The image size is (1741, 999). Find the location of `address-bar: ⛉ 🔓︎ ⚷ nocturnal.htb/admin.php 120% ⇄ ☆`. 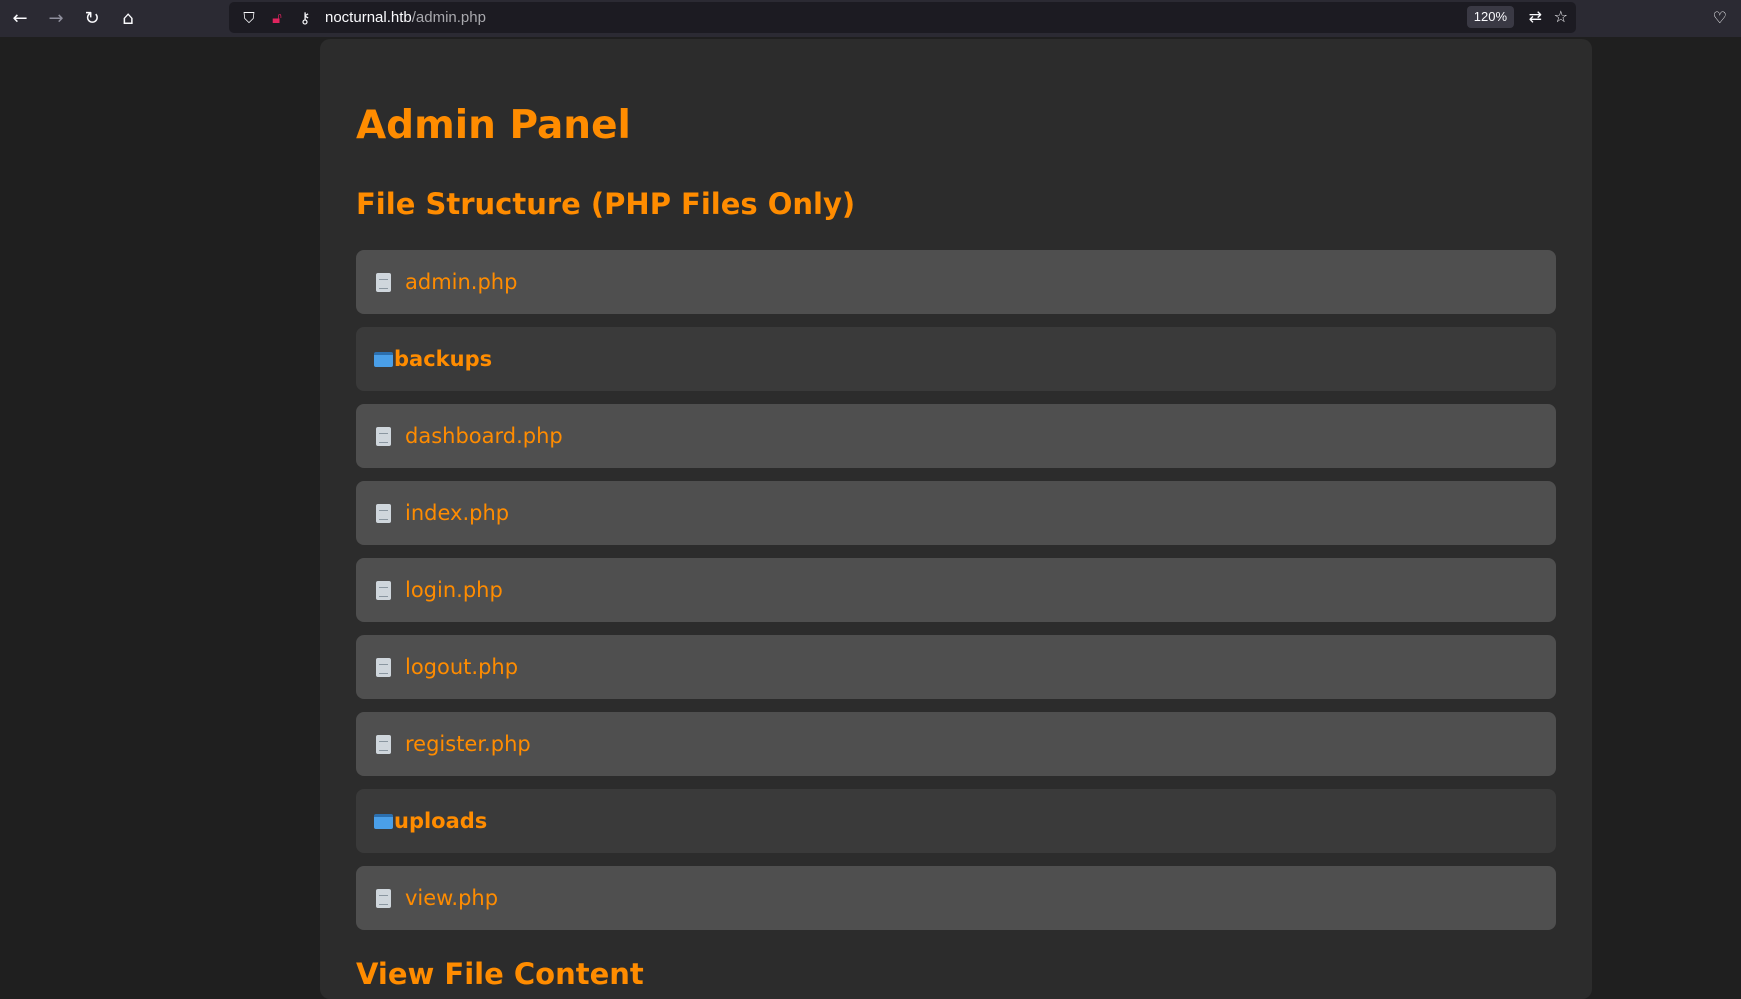

address-bar: ⛉ 🔓︎ ⚷ nocturnal.htb/admin.php 120% ⇄ ☆ is located at coordinates (902, 17).